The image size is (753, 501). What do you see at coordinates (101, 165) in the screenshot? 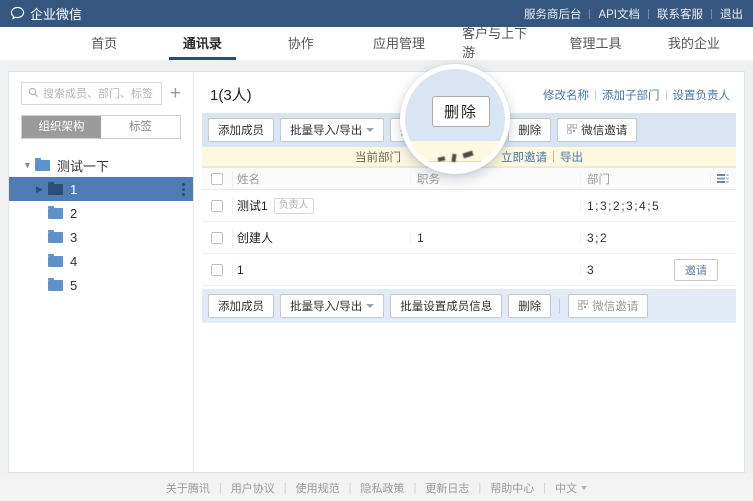
I see `tree-node-root: ▼ 测试一下` at bounding box center [101, 165].